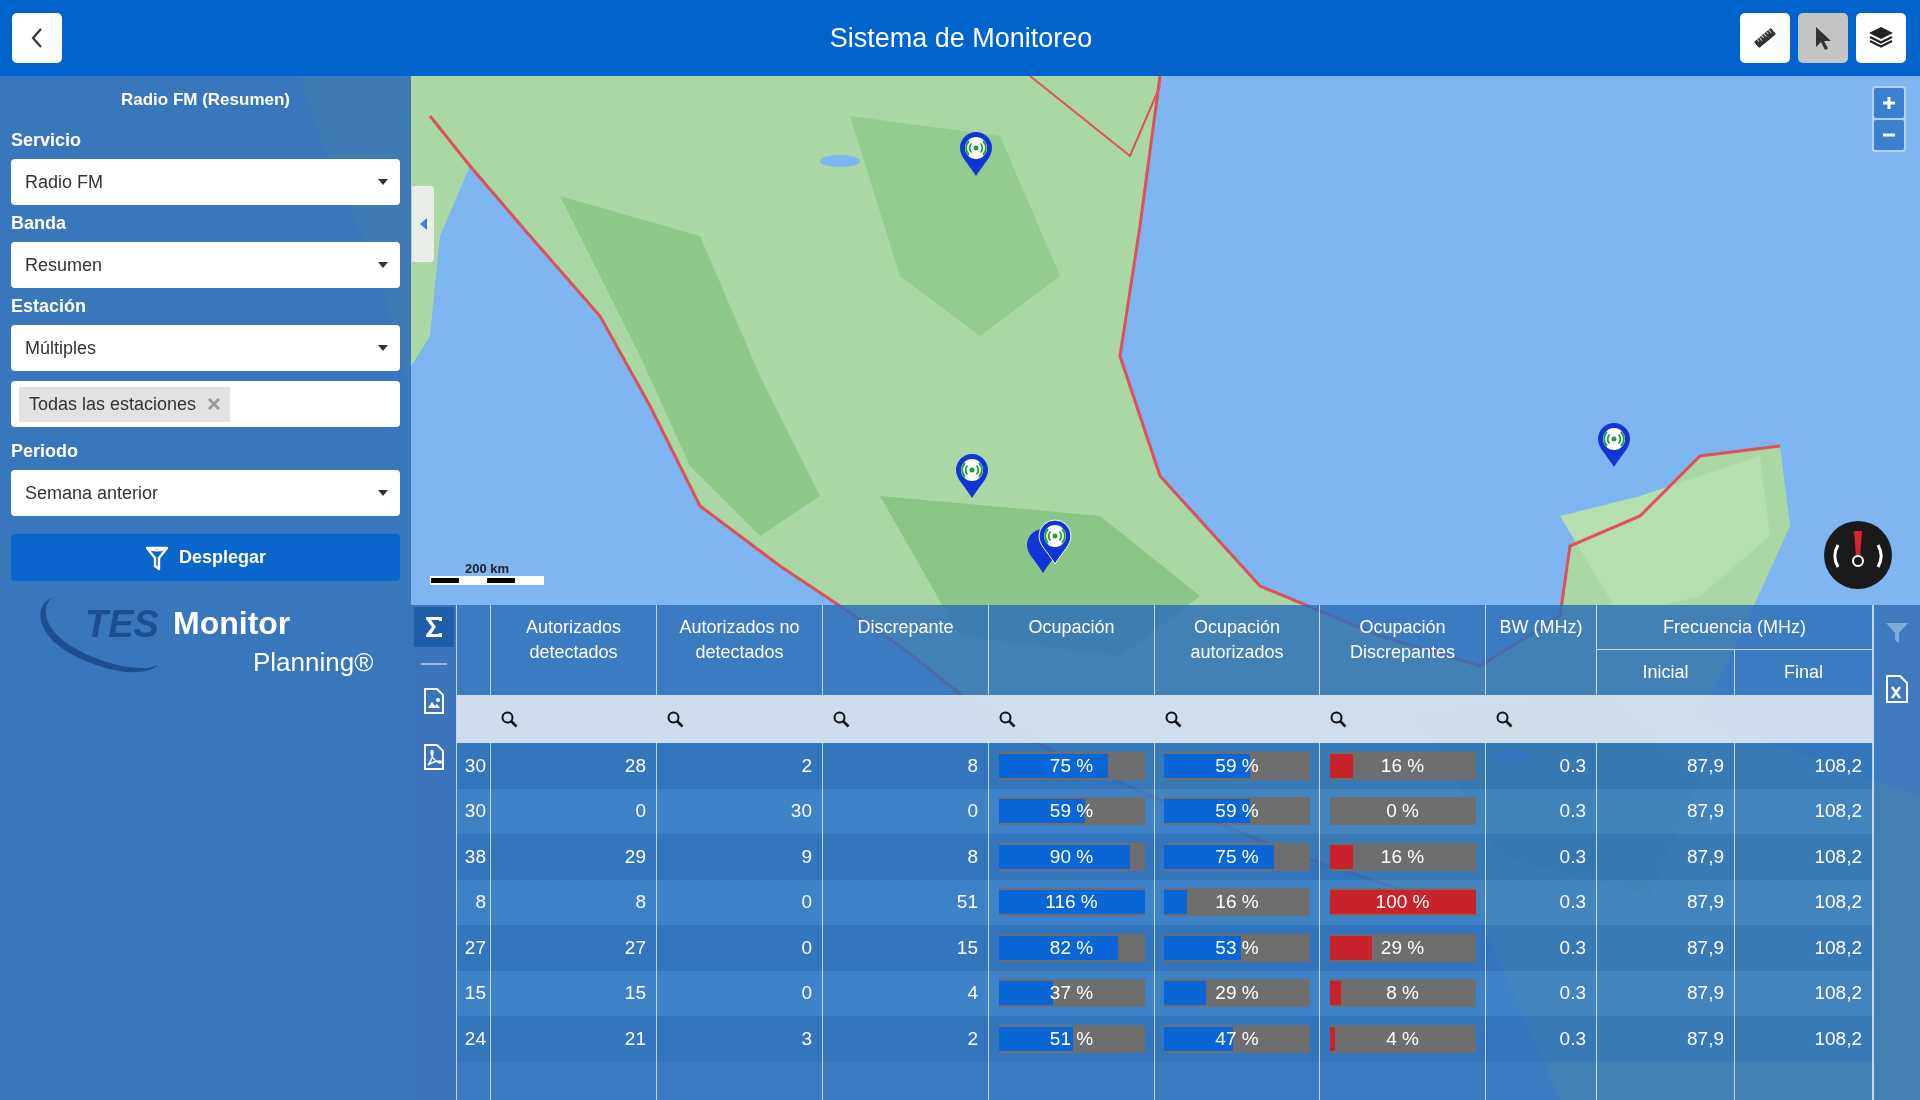 This screenshot has height=1100, width=1920. I want to click on percent-label: 51 %, so click(1071, 1038).